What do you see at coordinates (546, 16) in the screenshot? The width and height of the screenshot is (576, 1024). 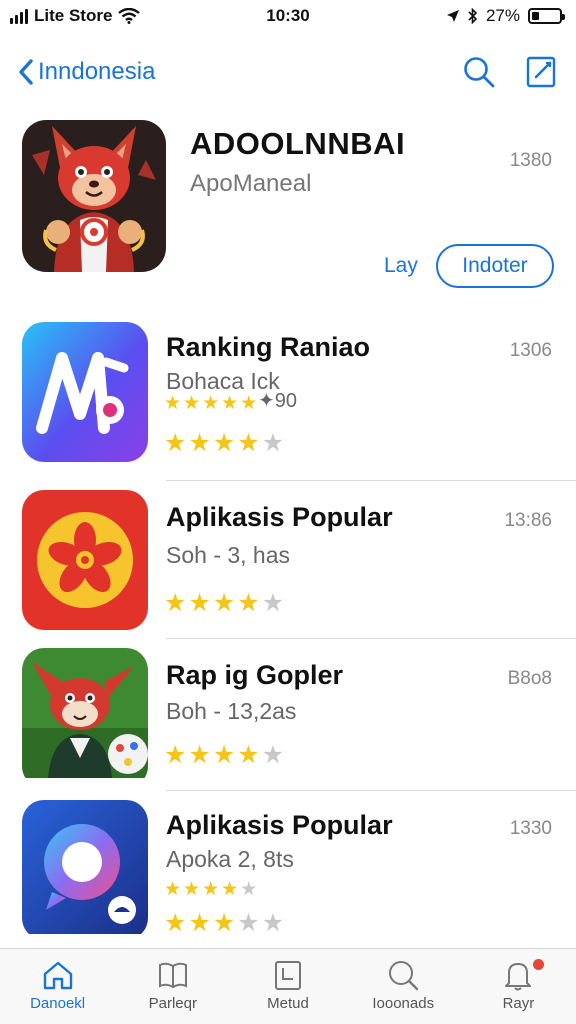 I see `battery-icon` at bounding box center [546, 16].